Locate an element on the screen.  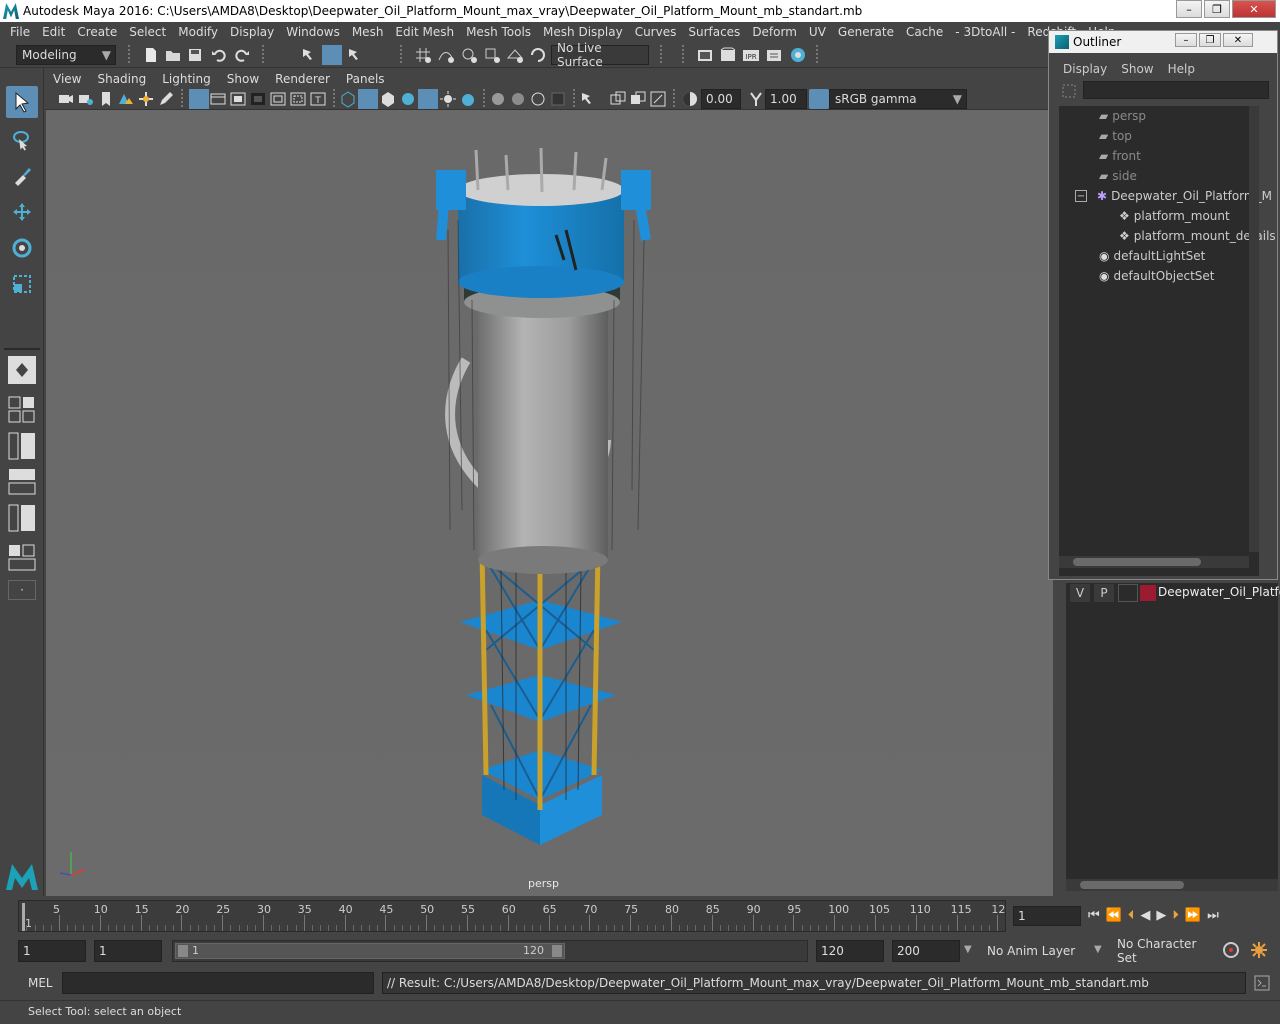
range-handle-bar: 1 120 is located at coordinates (370, 951).